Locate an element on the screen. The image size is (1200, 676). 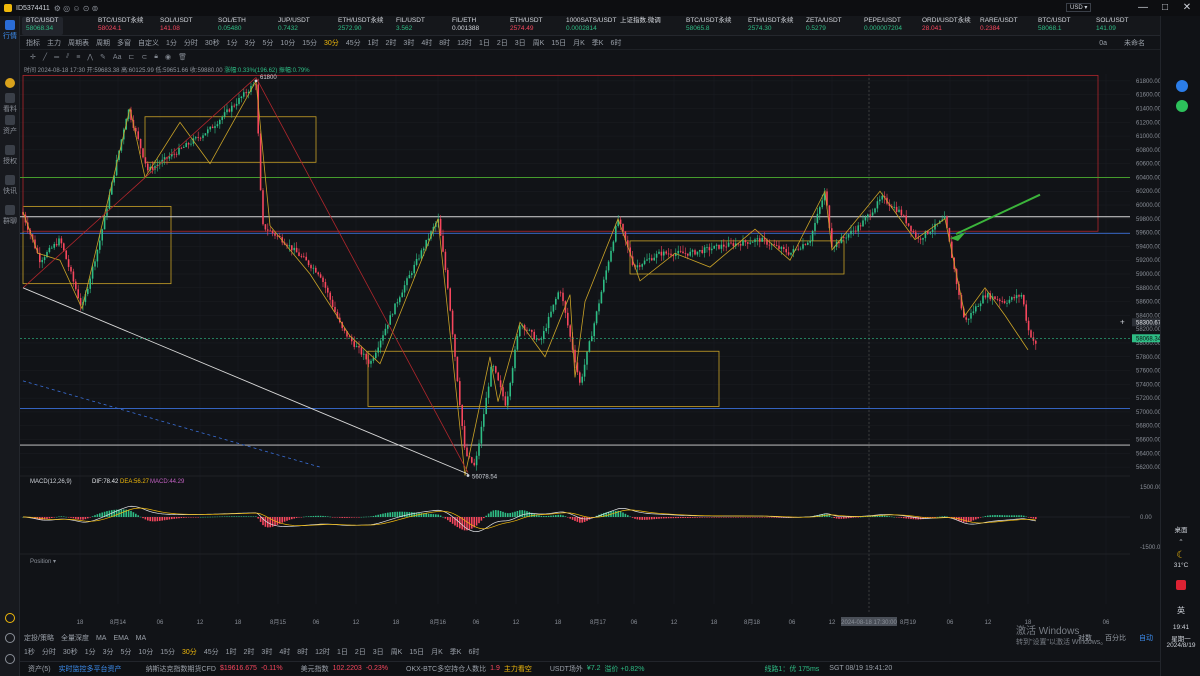
sidebar-item-alert is located at coordinates (10, 618).